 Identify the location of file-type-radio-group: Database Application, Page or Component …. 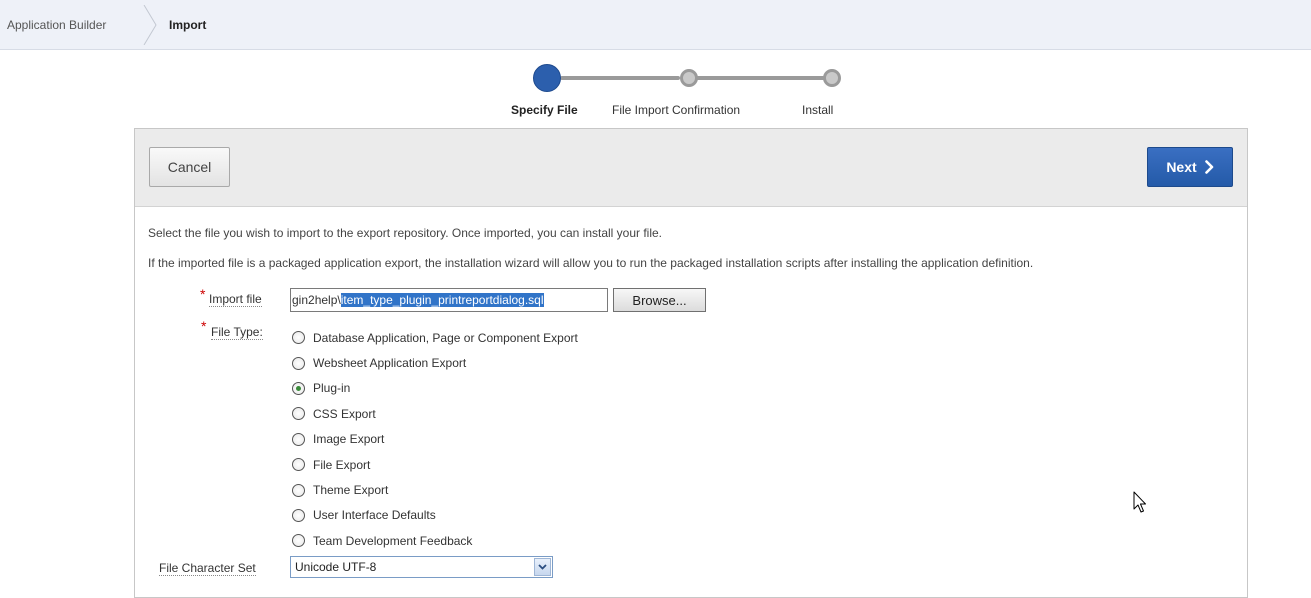
(435, 439).